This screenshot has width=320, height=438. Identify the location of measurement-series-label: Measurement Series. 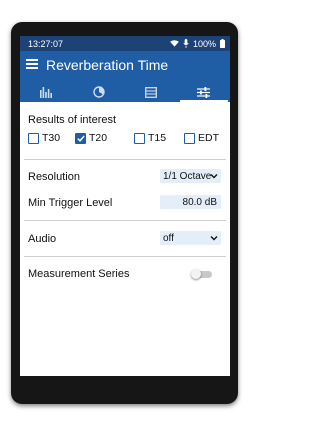
(79, 274).